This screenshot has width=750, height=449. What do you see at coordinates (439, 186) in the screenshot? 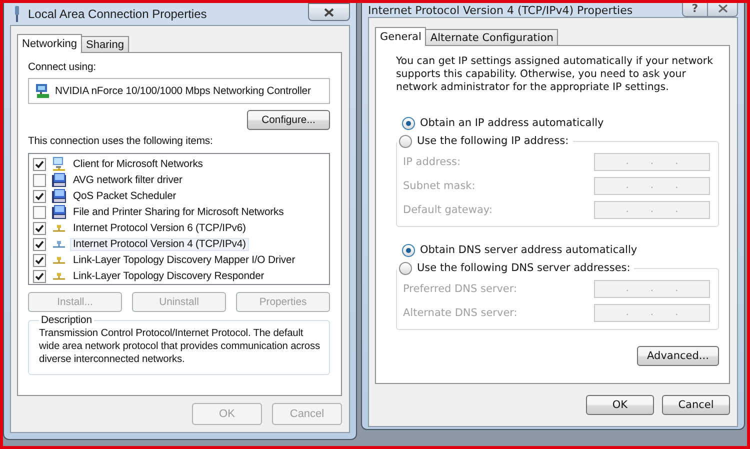
I see `field-label: Subnet mask:` at bounding box center [439, 186].